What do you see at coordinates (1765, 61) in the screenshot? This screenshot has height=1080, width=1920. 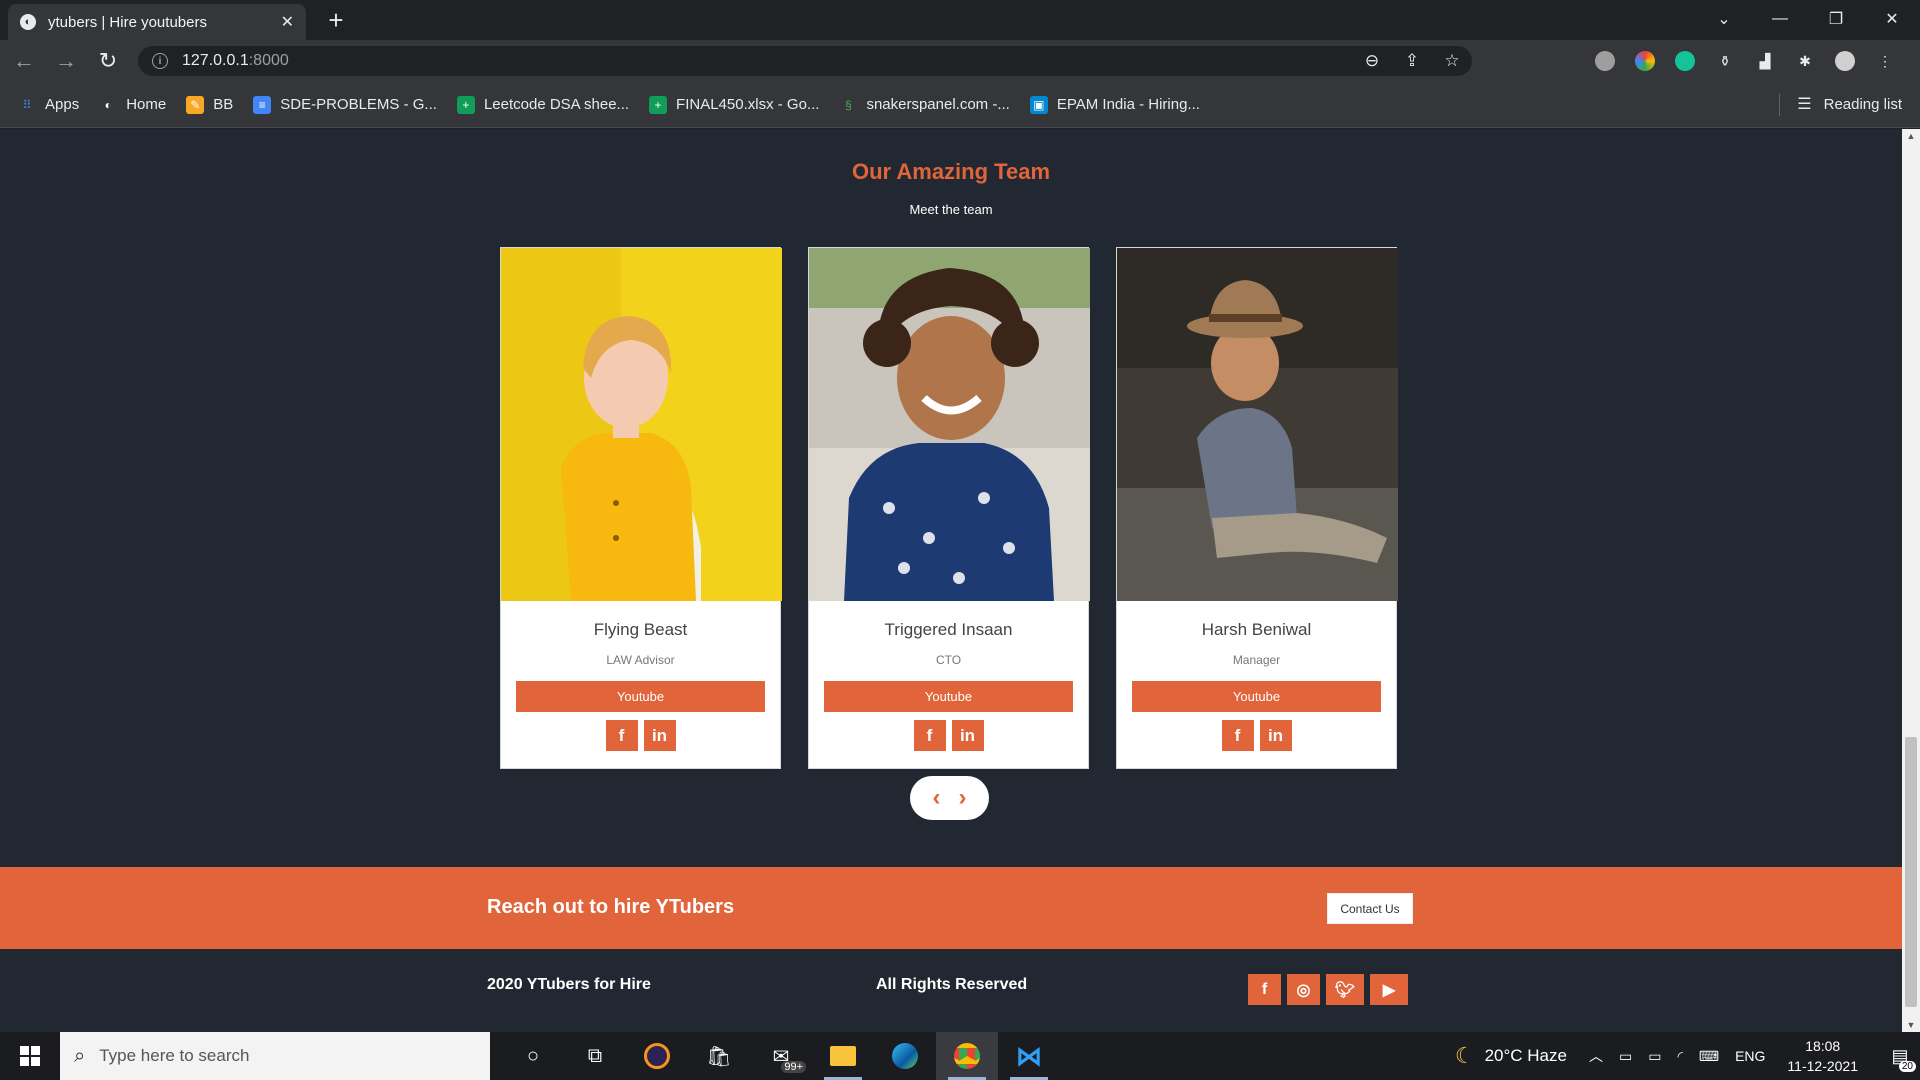 I see `stats-icon: ▟` at bounding box center [1765, 61].